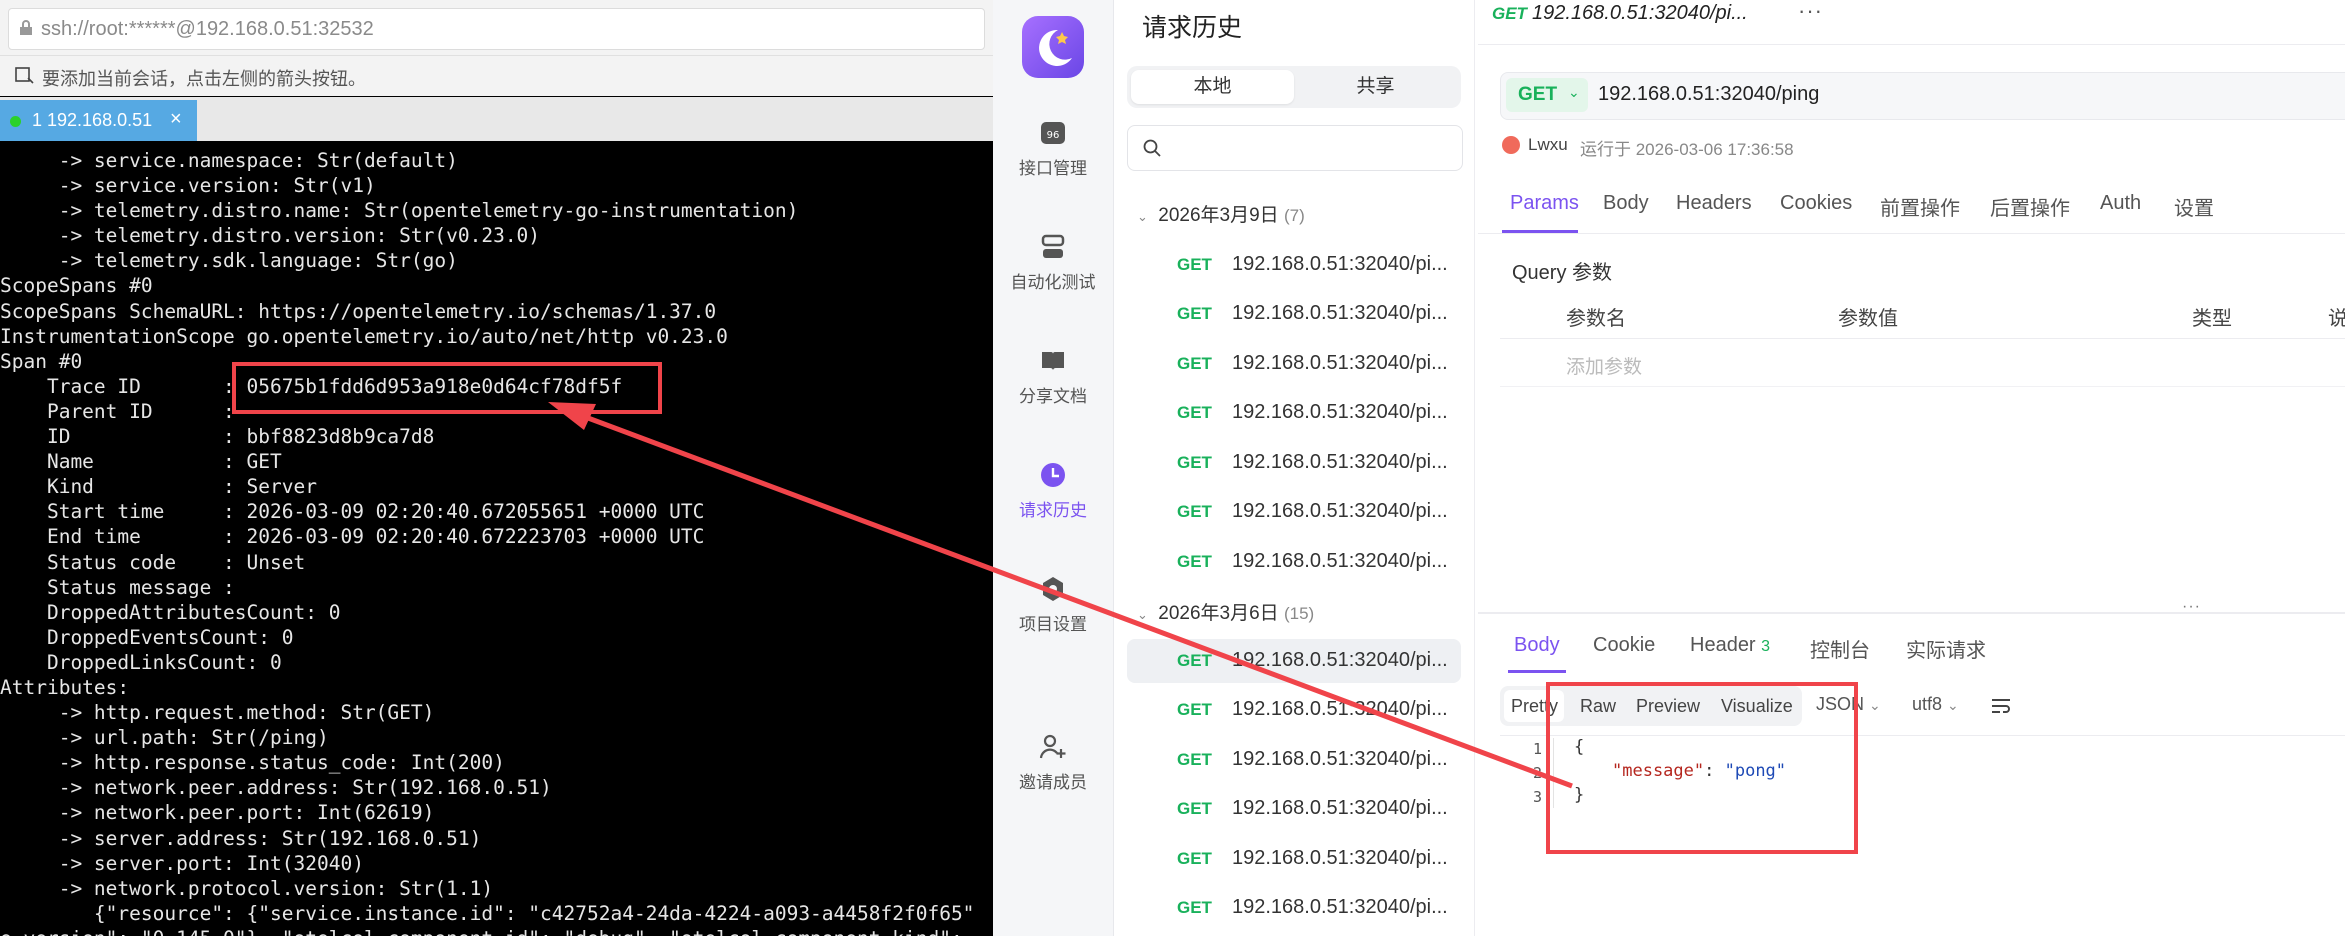  I want to click on tab-local: 本地, so click(1212, 87).